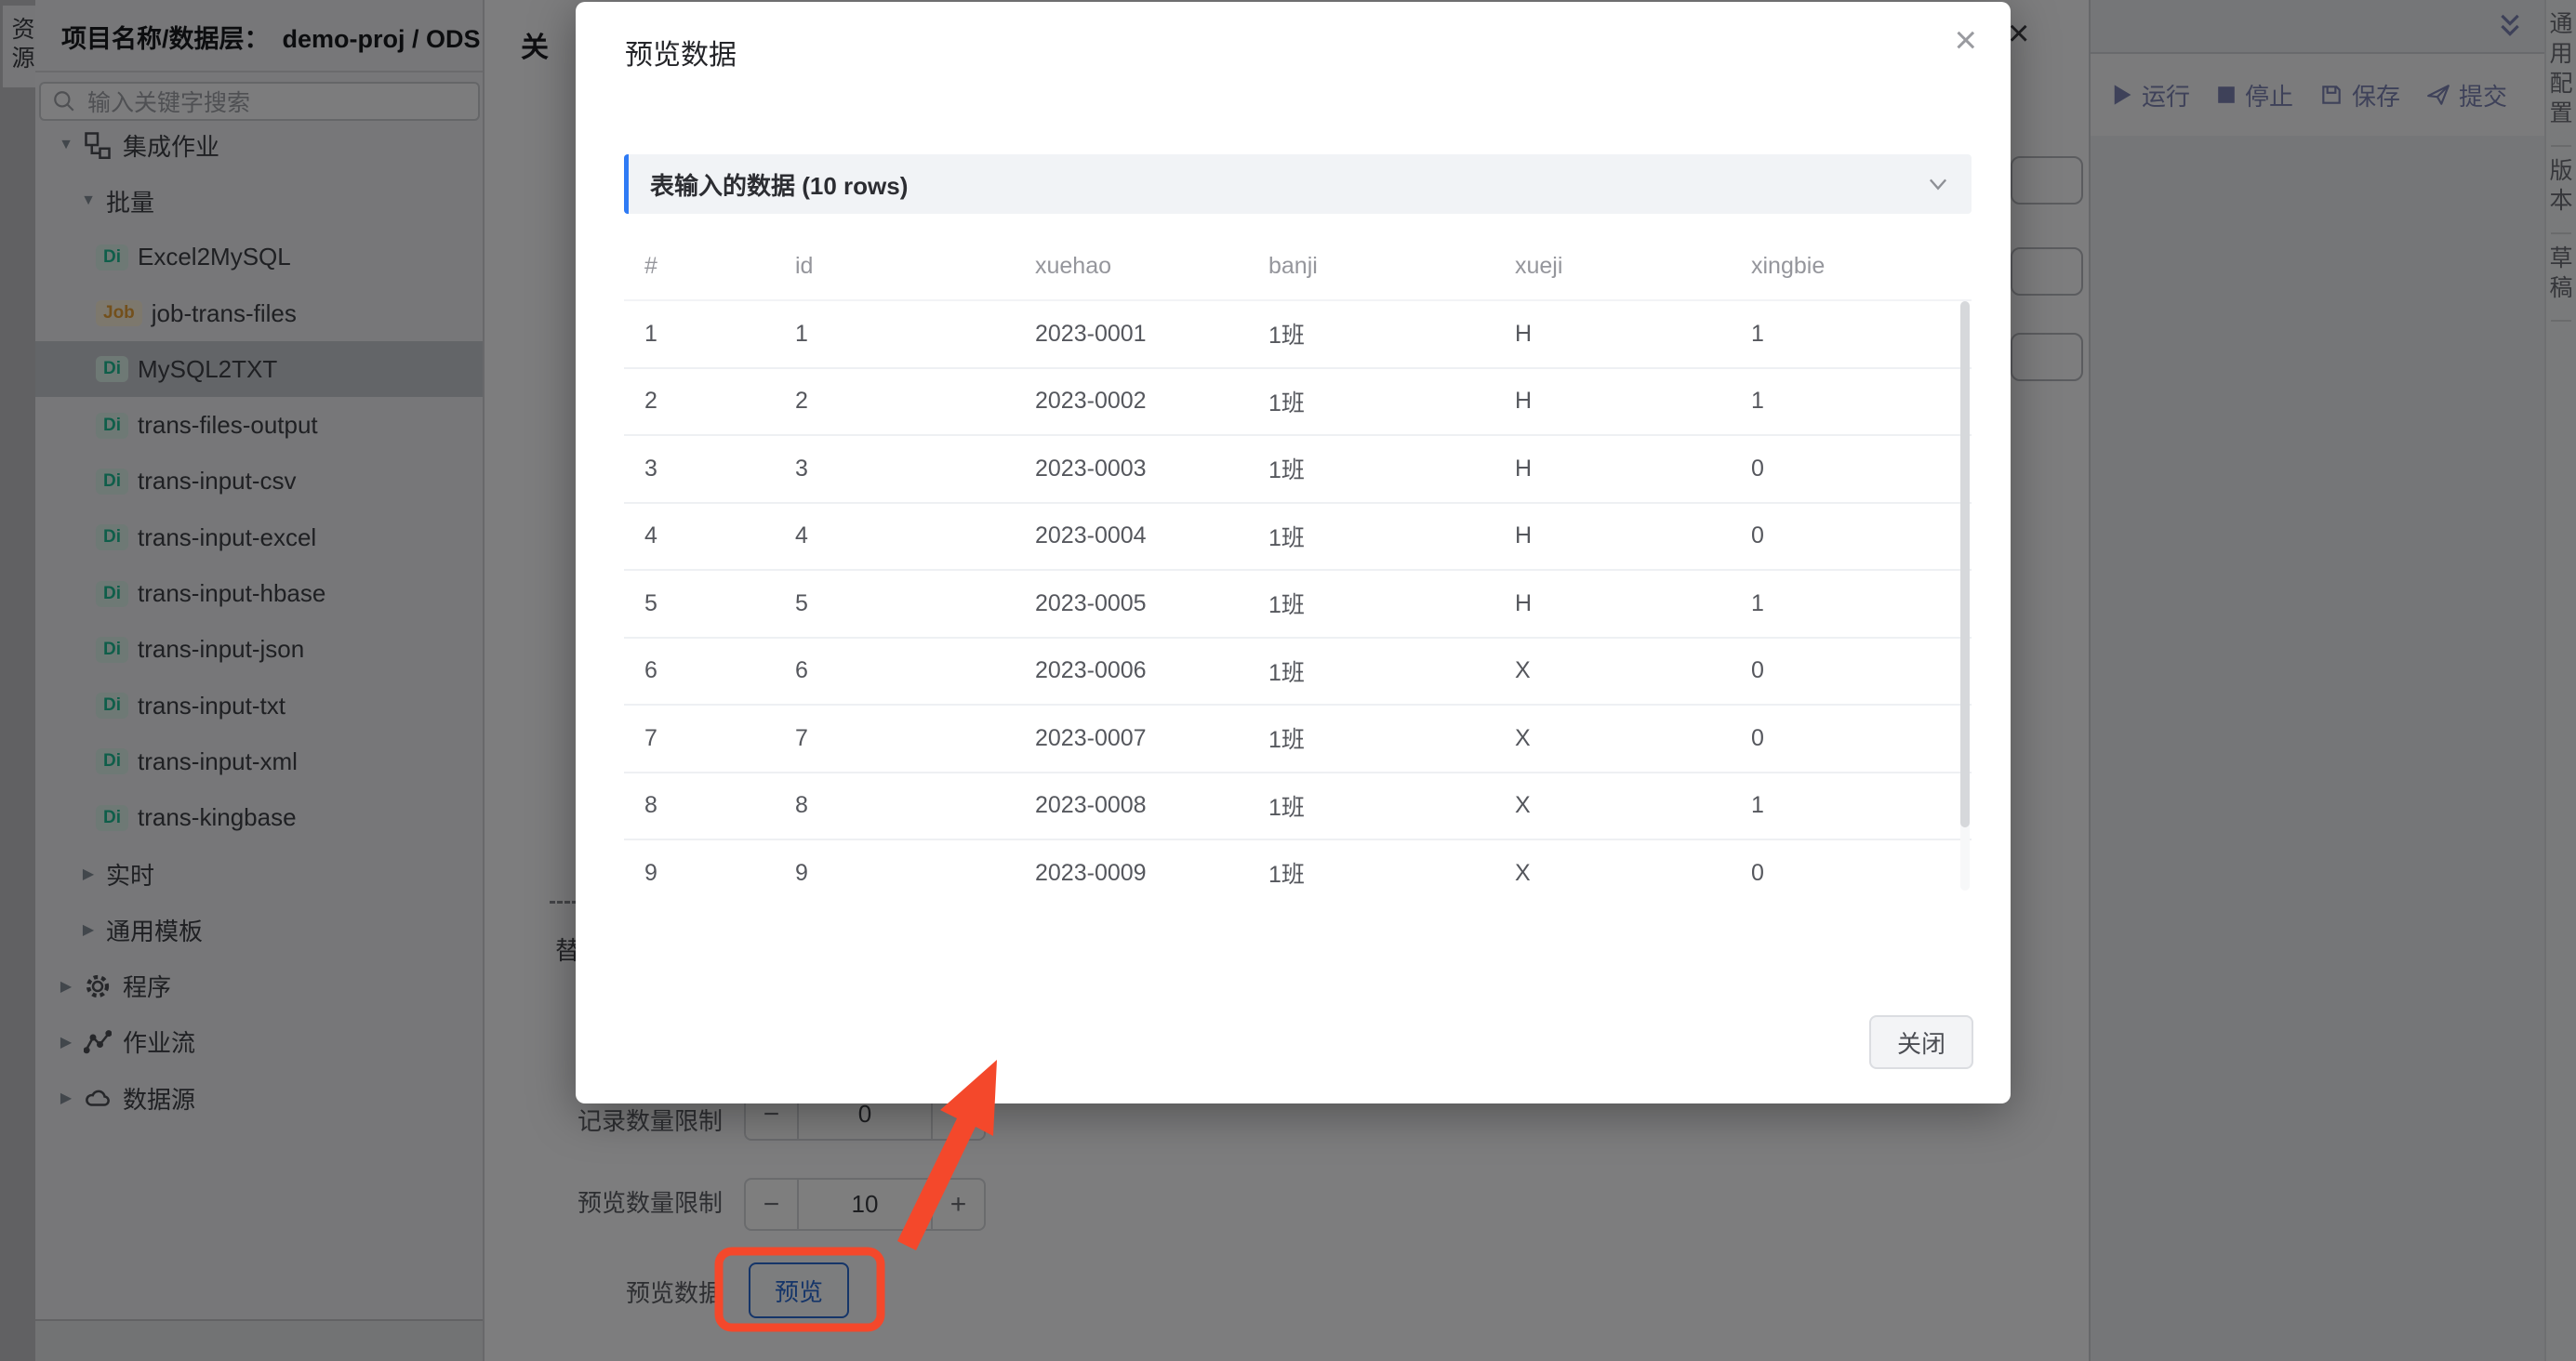 The image size is (2576, 1361). Describe the element at coordinates (1091, 602) in the screenshot. I see `table-cell: 2023-0005` at that location.